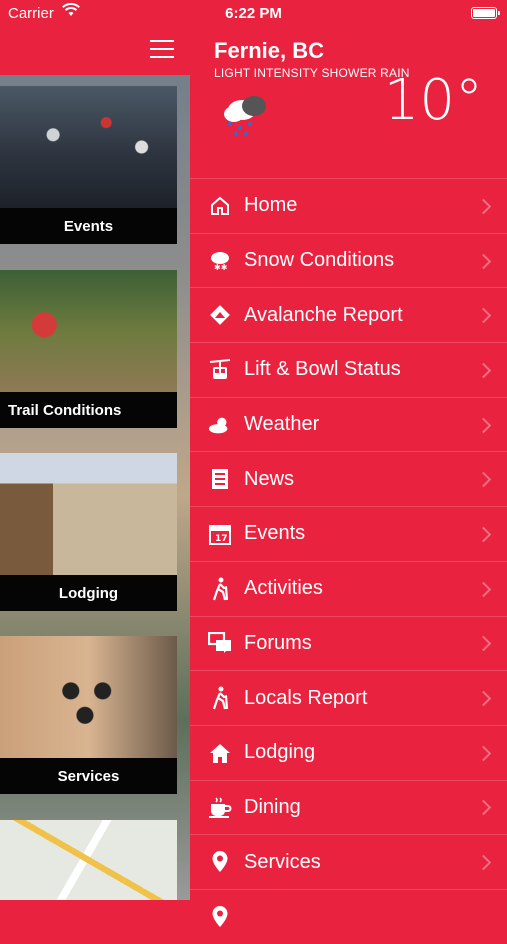 Image resolution: width=507 pixels, height=944 pixels. I want to click on status-bar: Carrier 6:22 PM, so click(253, 14).